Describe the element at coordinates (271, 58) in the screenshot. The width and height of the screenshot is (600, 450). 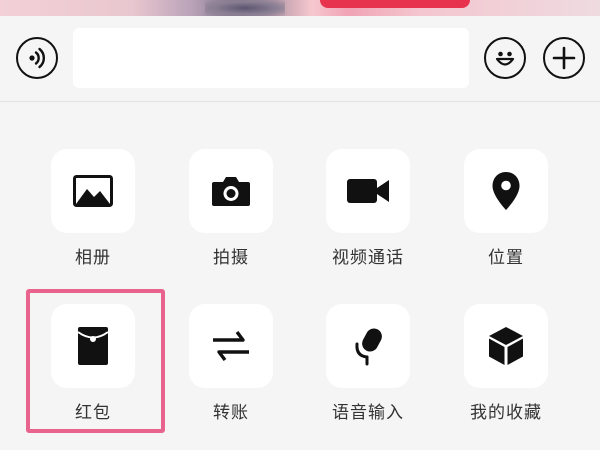
I see `message-input` at that location.